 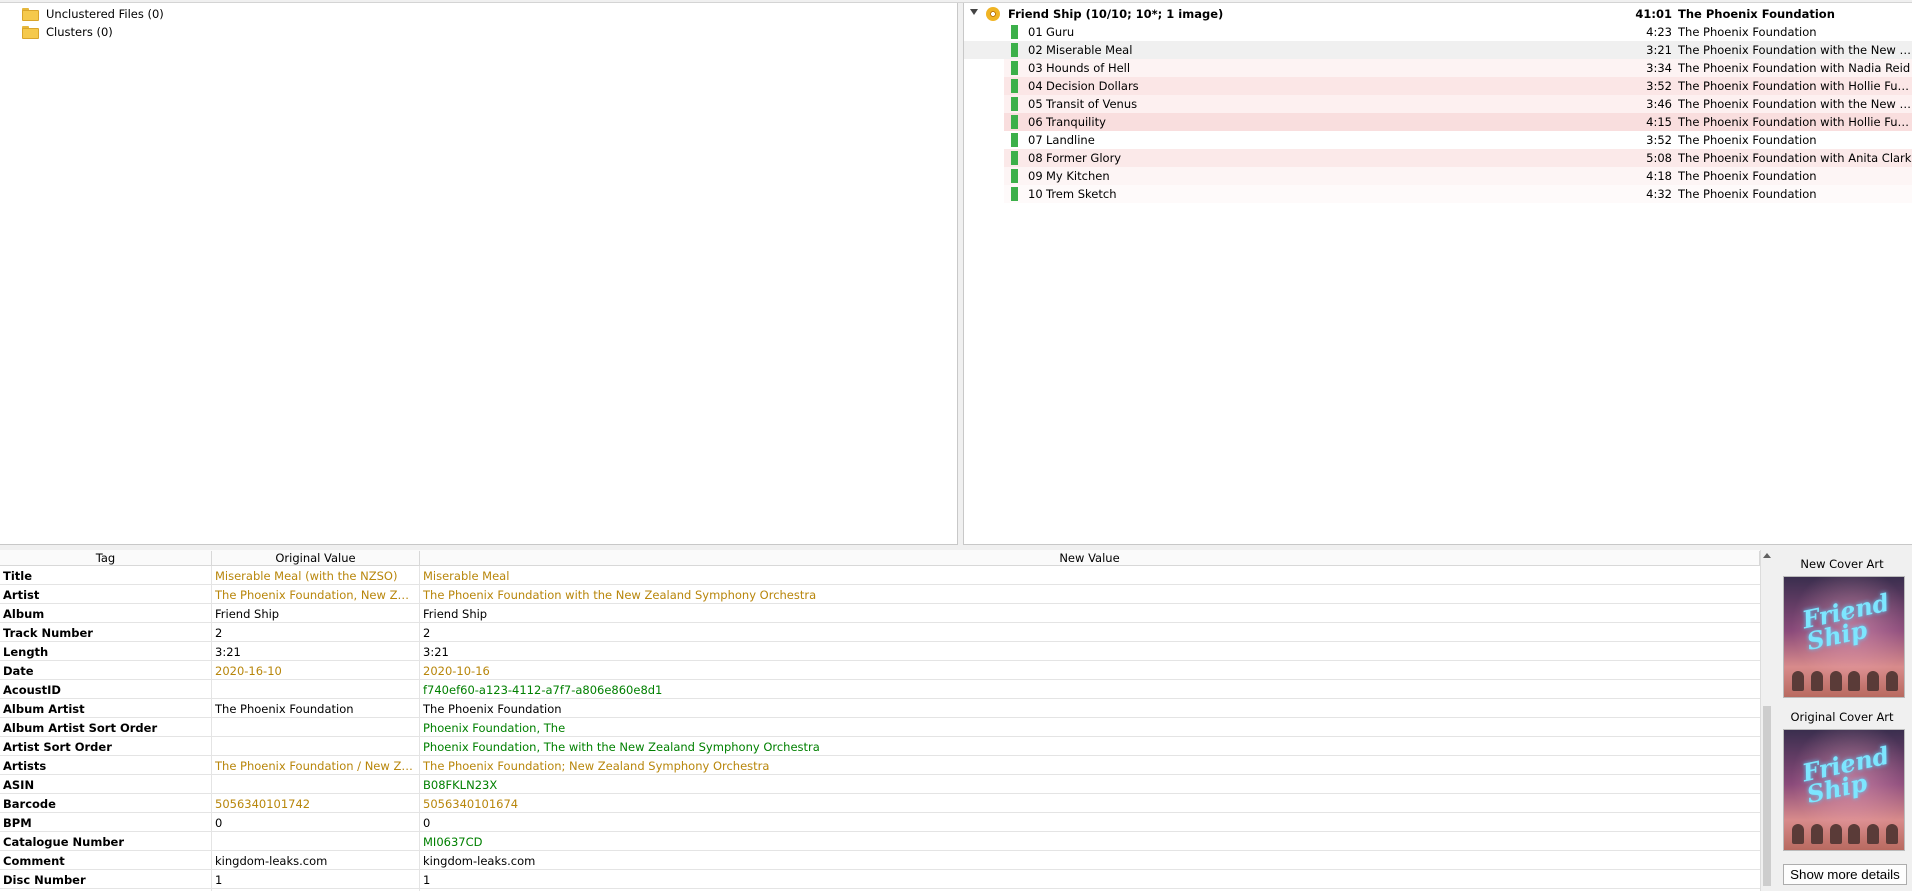 I want to click on track-number: 06, so click(x=1035, y=122).